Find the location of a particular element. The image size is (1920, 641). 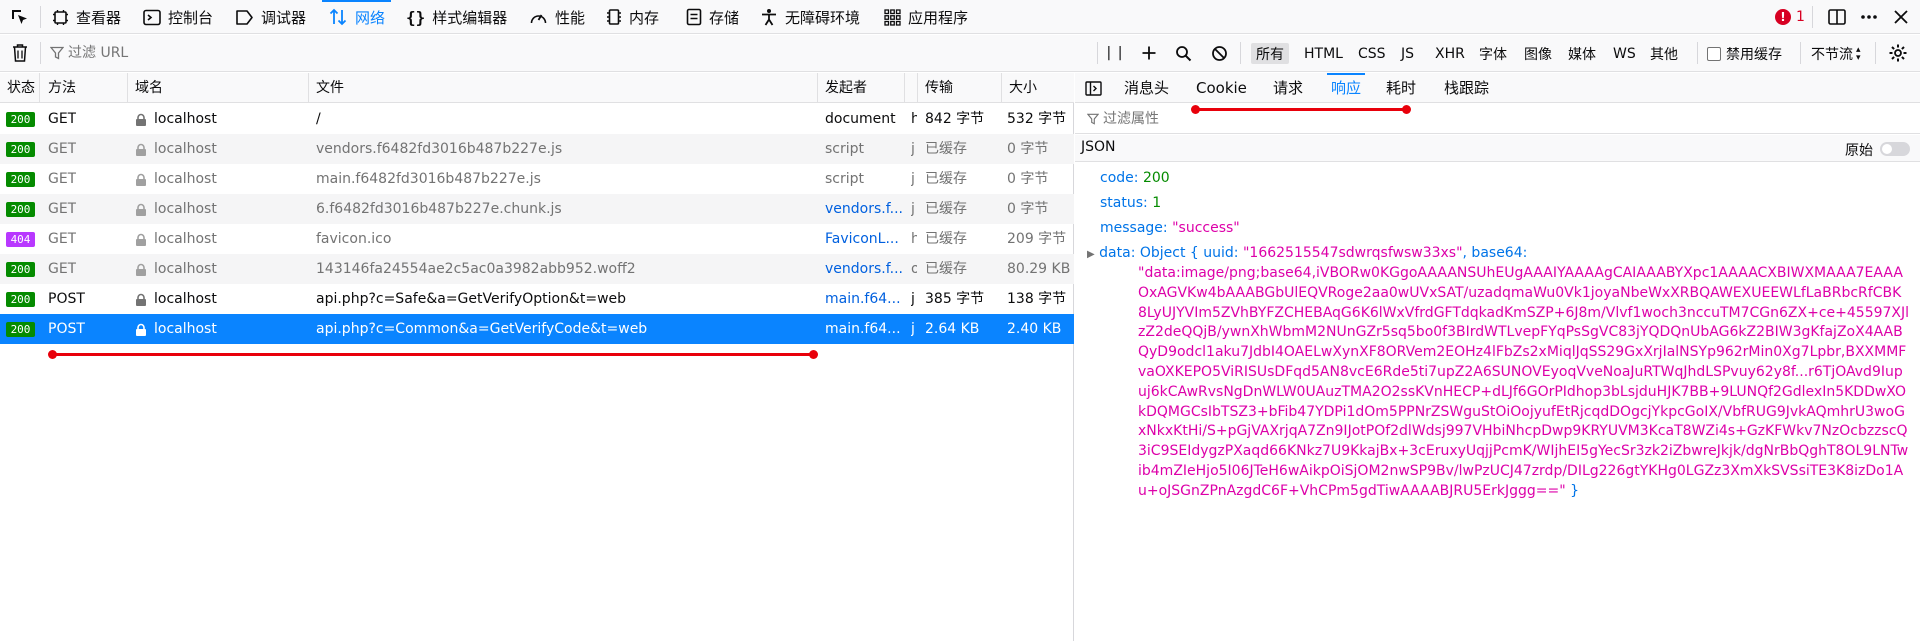

gear-icon is located at coordinates (1898, 53).